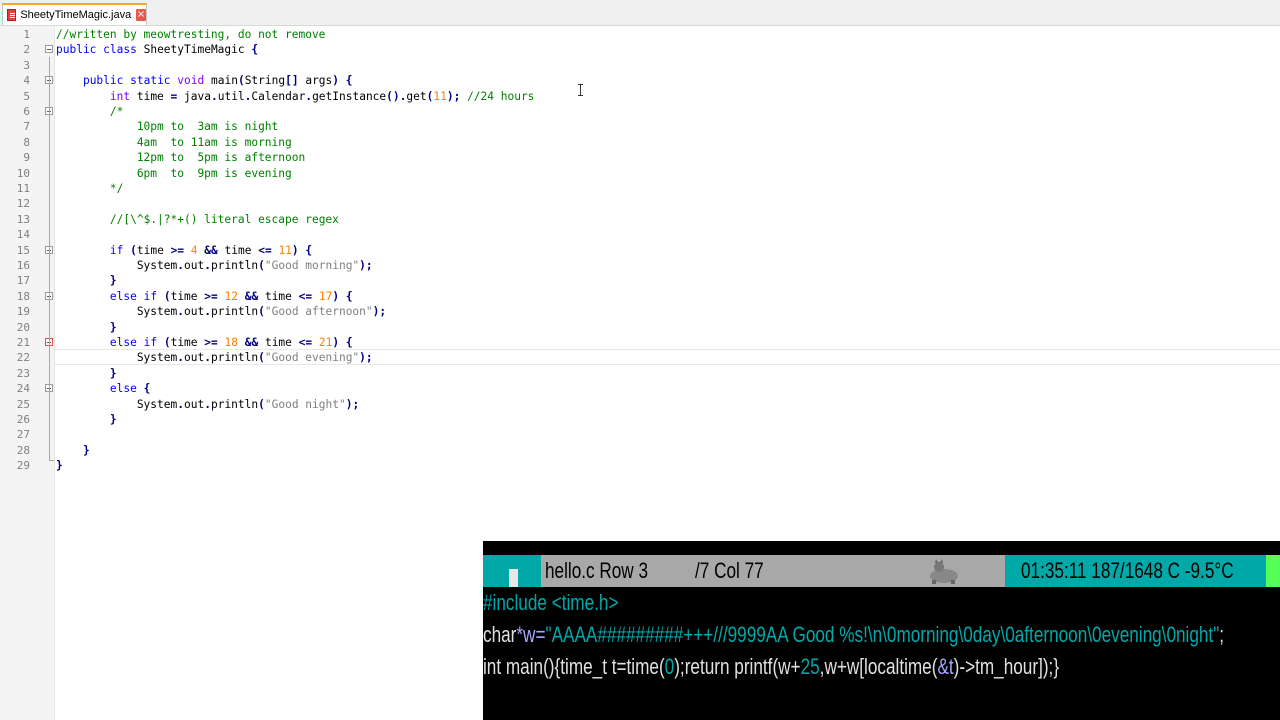 The image size is (1280, 720). What do you see at coordinates (116, 111) in the screenshot?
I see `code-text: /*` at bounding box center [116, 111].